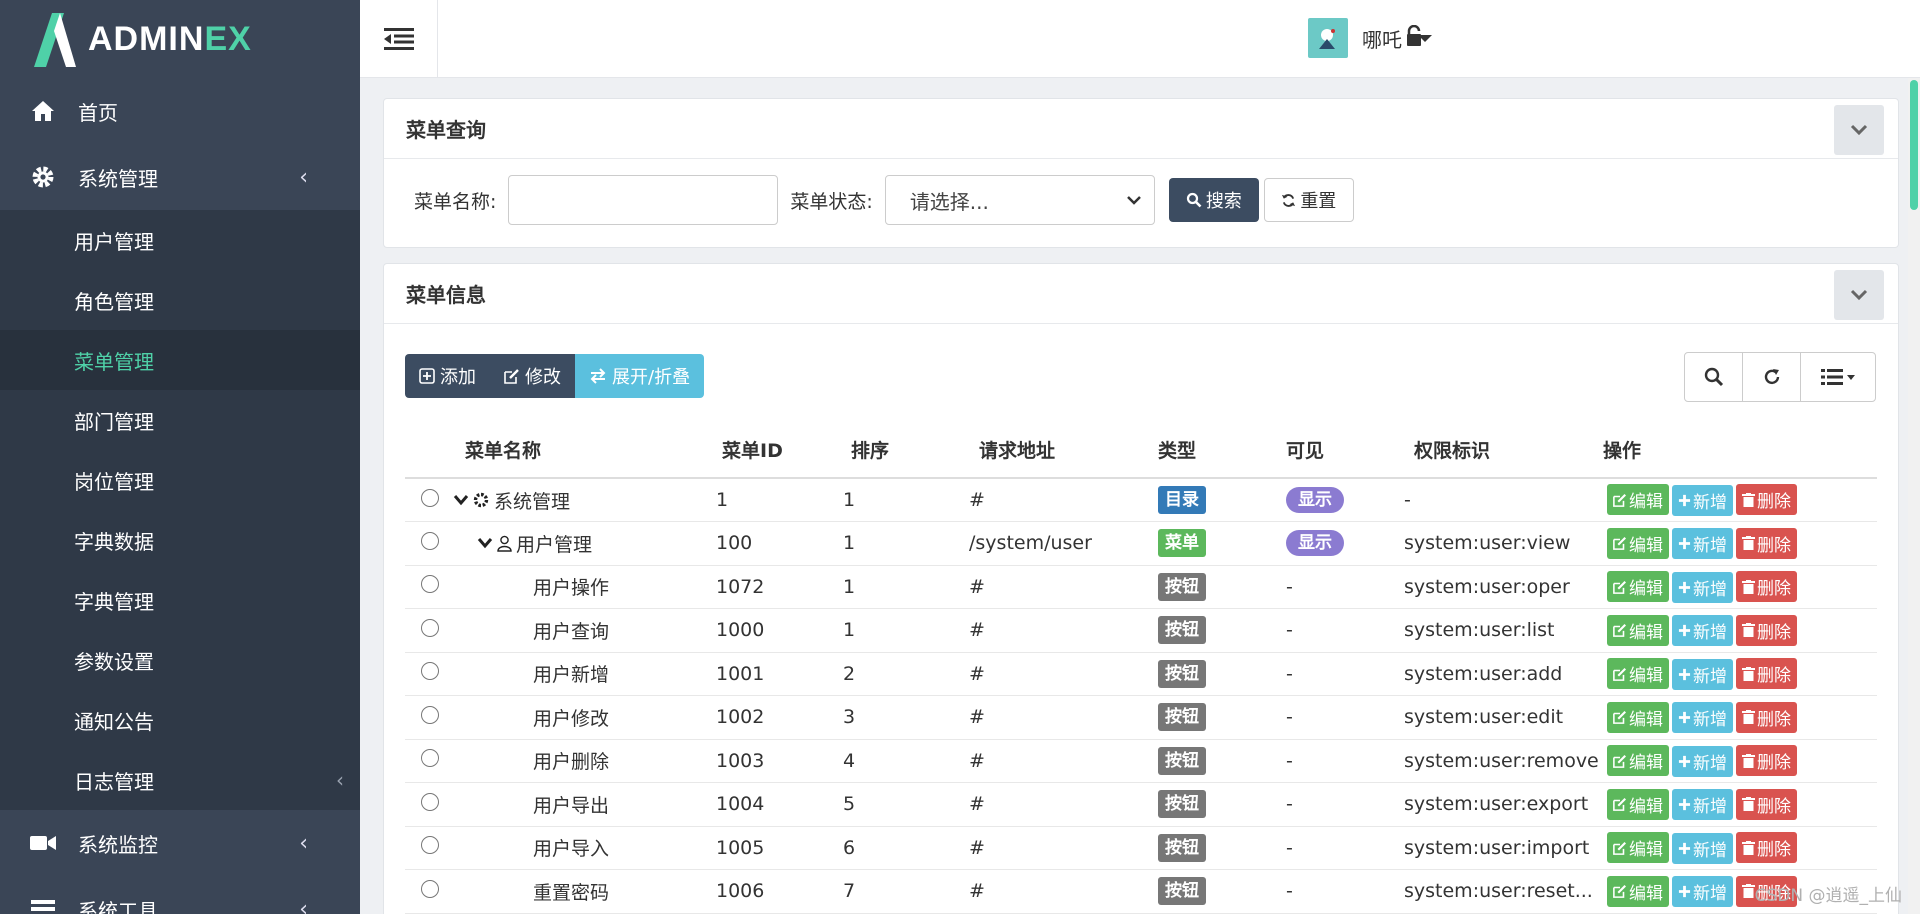 This screenshot has height=914, width=1920. I want to click on sidebar-item-user: 用户管理, so click(180, 240).